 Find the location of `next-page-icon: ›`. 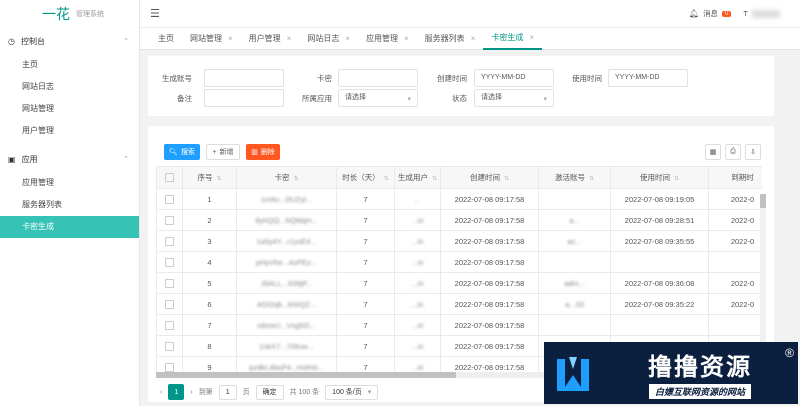

next-page-icon: › is located at coordinates (191, 392).